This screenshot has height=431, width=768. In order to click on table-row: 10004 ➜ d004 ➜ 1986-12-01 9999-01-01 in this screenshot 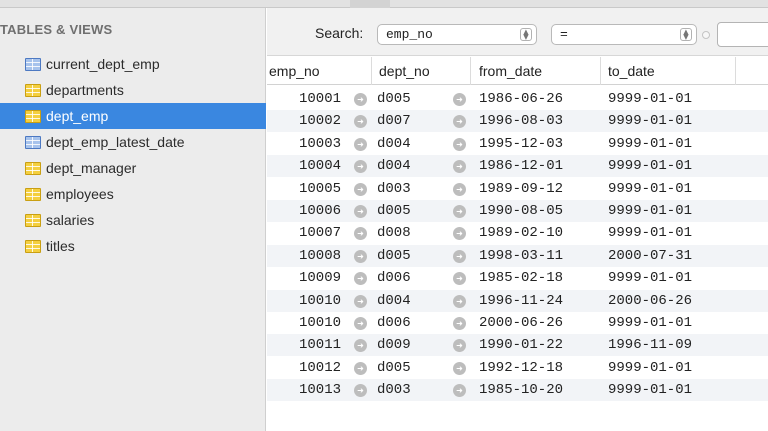, I will do `click(517, 166)`.